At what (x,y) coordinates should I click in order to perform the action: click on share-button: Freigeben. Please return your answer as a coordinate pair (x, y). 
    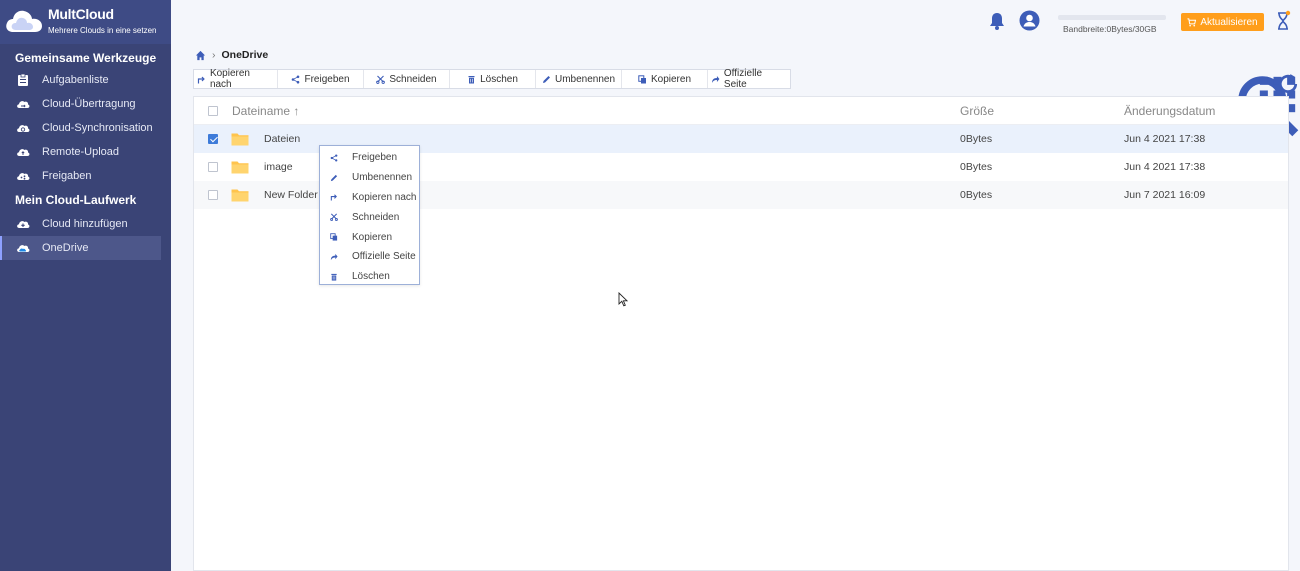
    Looking at the image, I should click on (321, 79).